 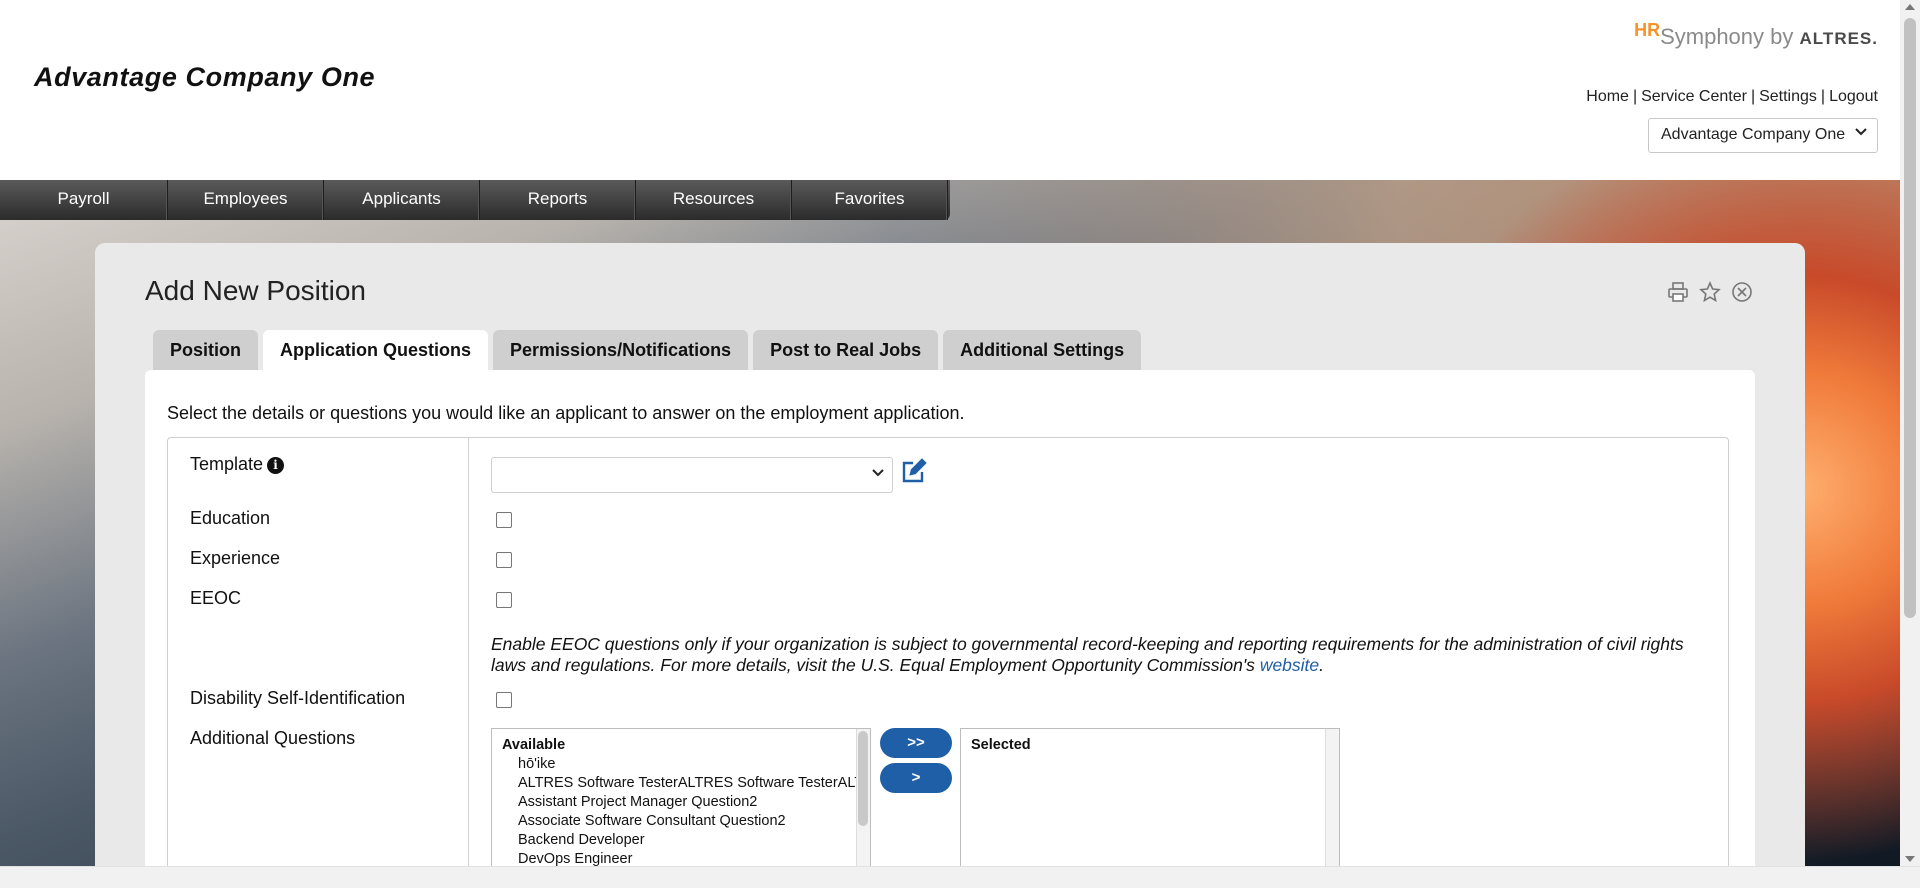 What do you see at coordinates (692, 475) in the screenshot?
I see `template-select` at bounding box center [692, 475].